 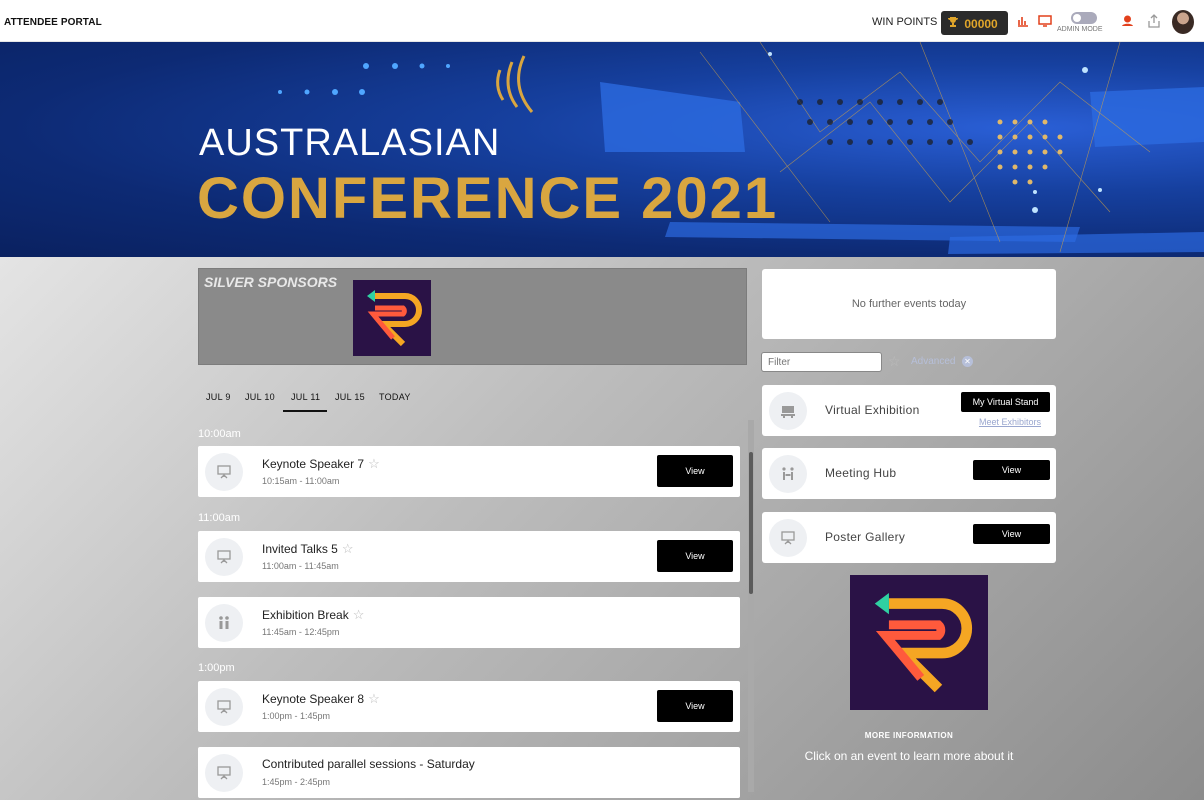 I want to click on event-title-row: Keynote Speaker 7 ☆, so click(x=321, y=464).